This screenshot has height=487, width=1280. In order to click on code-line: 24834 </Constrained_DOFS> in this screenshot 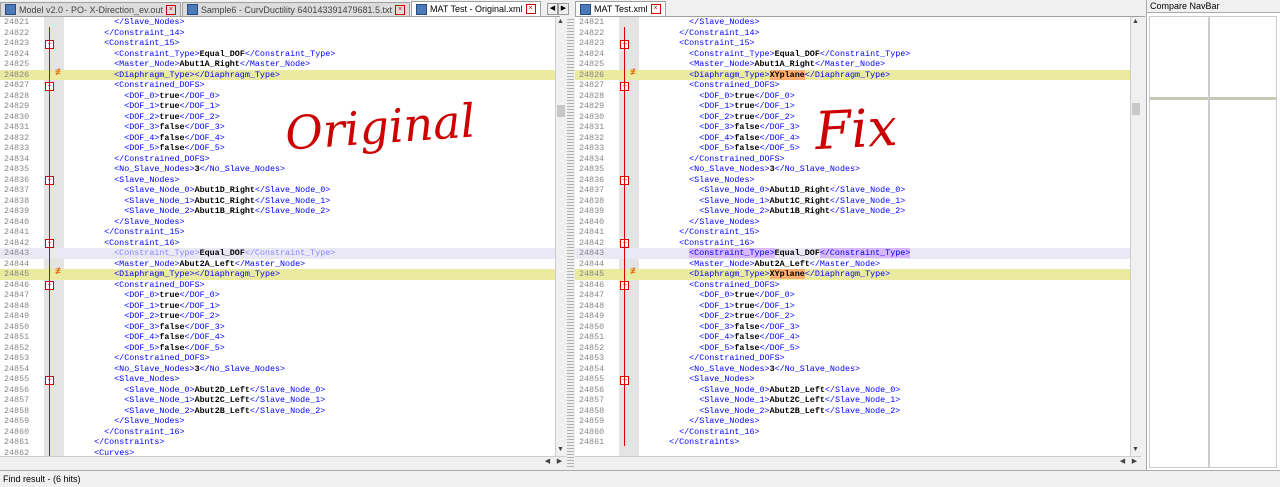, I will do `click(277, 159)`.